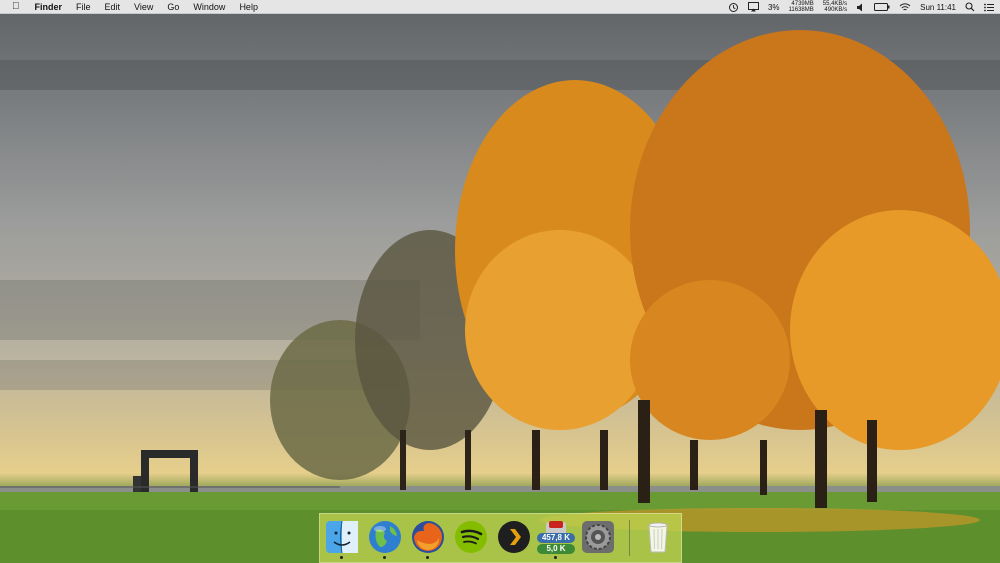  I want to click on clock: Sun 11:41, so click(938, 7).